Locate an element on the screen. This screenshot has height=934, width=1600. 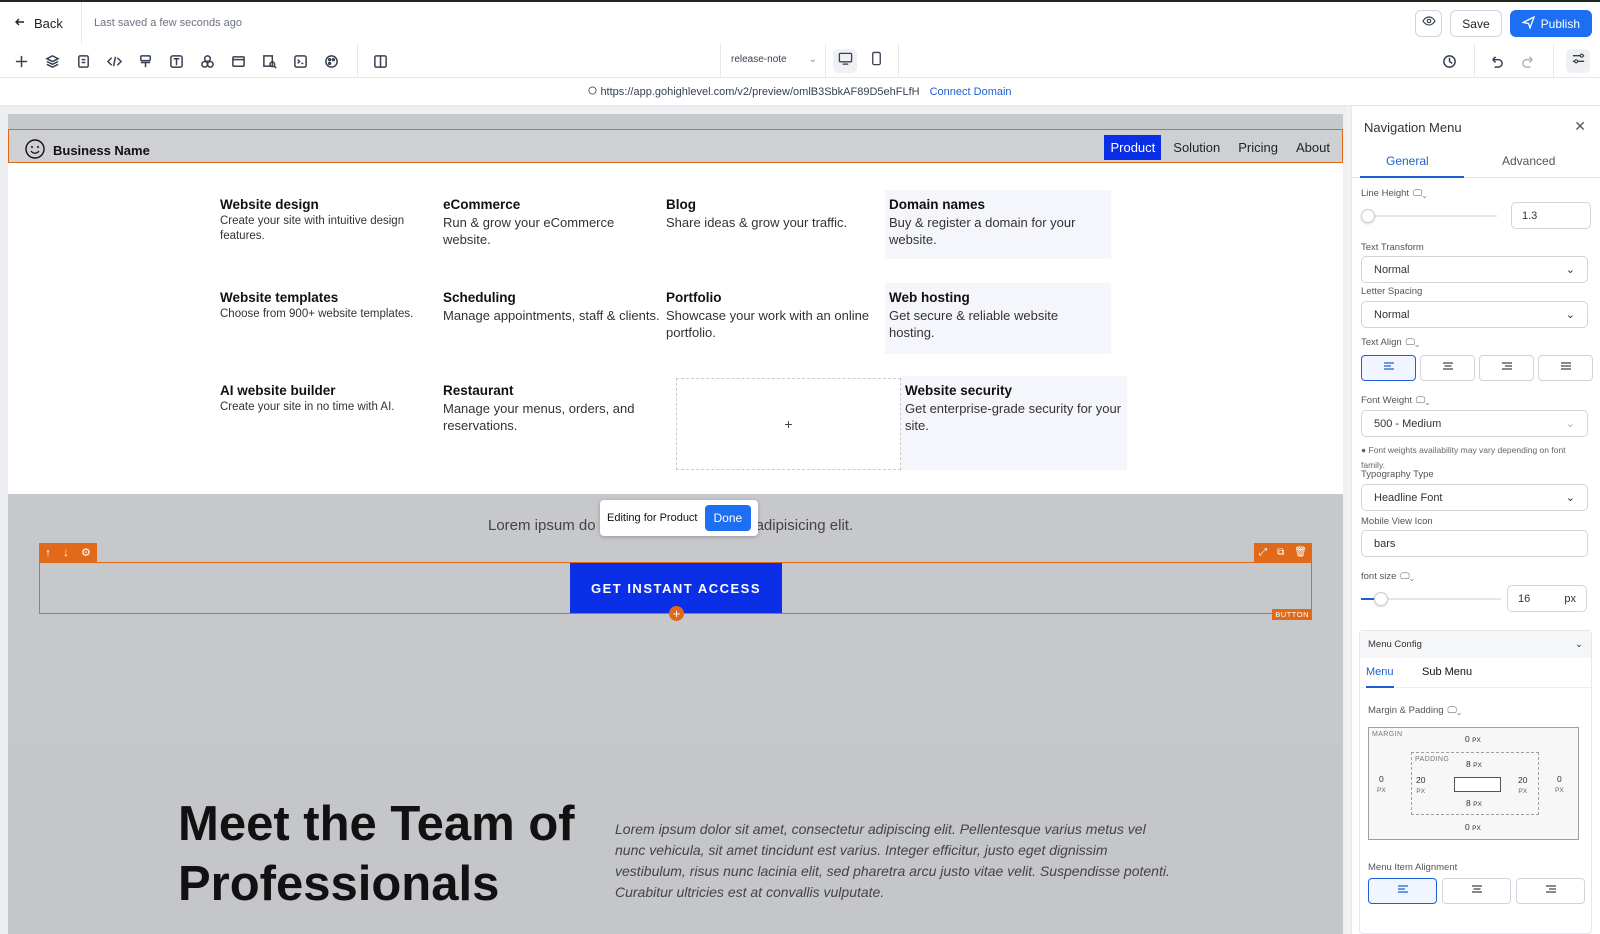
mobile-view-icon-value: bars is located at coordinates (1385, 543).